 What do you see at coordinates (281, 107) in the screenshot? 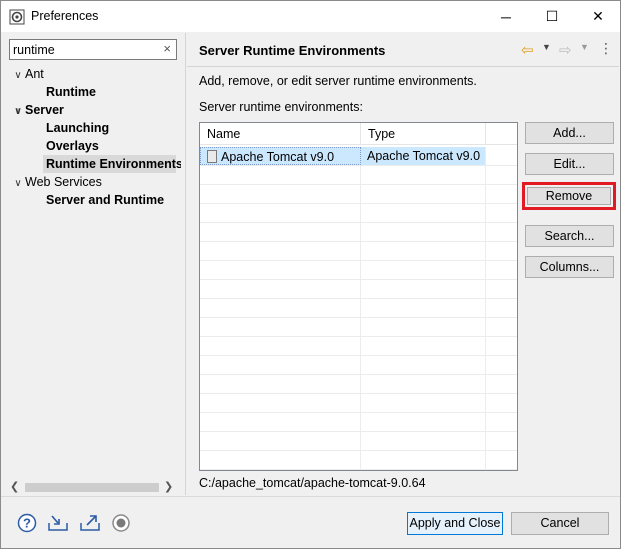
I see `runtime-list-label: Server runtime environments:` at bounding box center [281, 107].